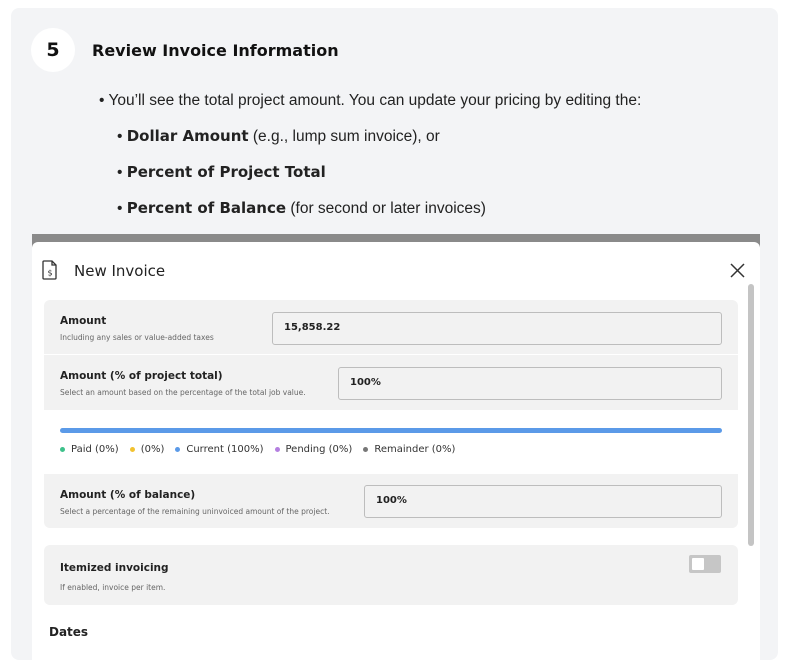 Image resolution: width=789 pixels, height=668 pixels. Describe the element at coordinates (128, 495) in the screenshot. I see `amount-balance-label: Amount (% of balance)` at that location.